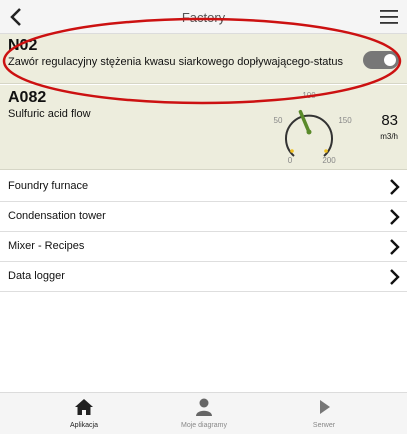 Image resolution: width=407 pixels, height=434 pixels. I want to click on tab-serwer: Serwer, so click(324, 413).